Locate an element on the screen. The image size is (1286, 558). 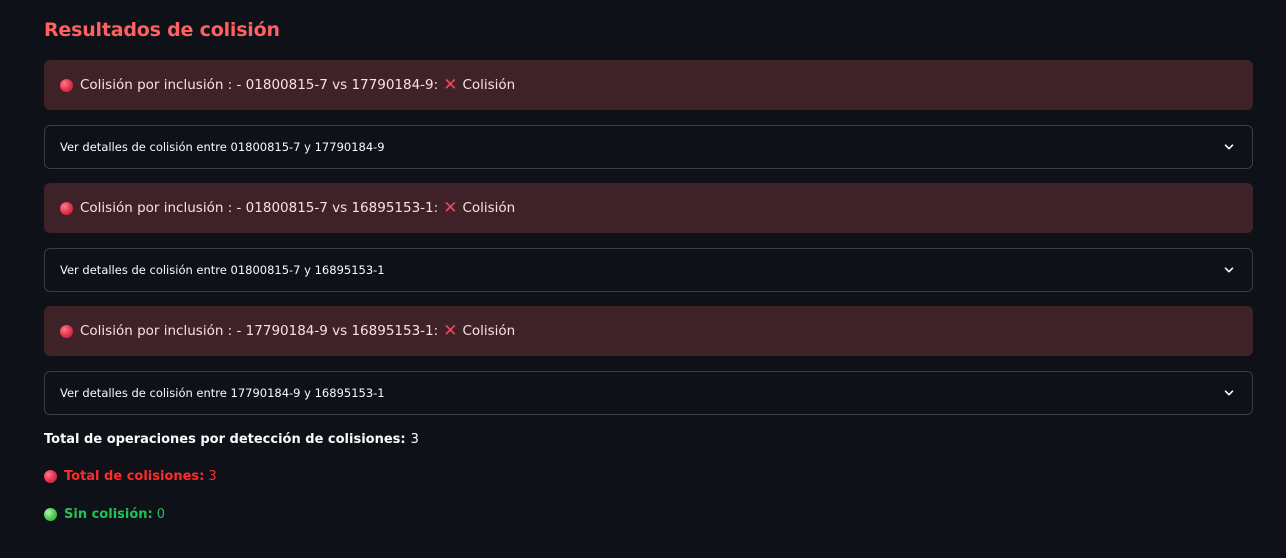
no-collision-value: 0 is located at coordinates (161, 514).